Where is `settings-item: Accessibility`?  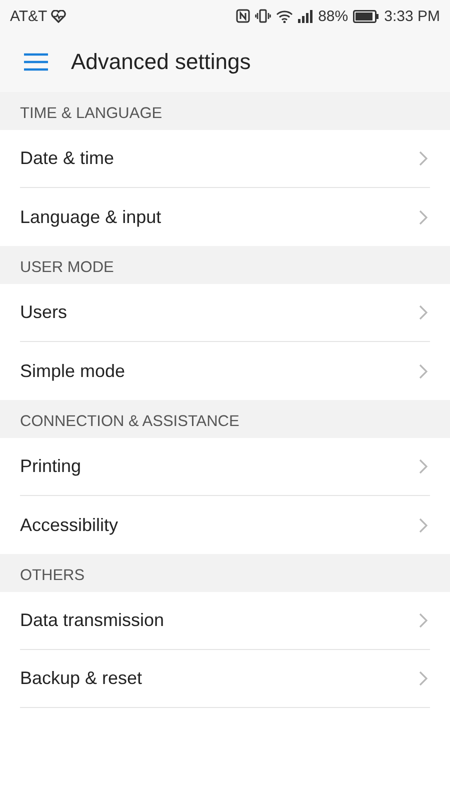
settings-item: Accessibility is located at coordinates (225, 525).